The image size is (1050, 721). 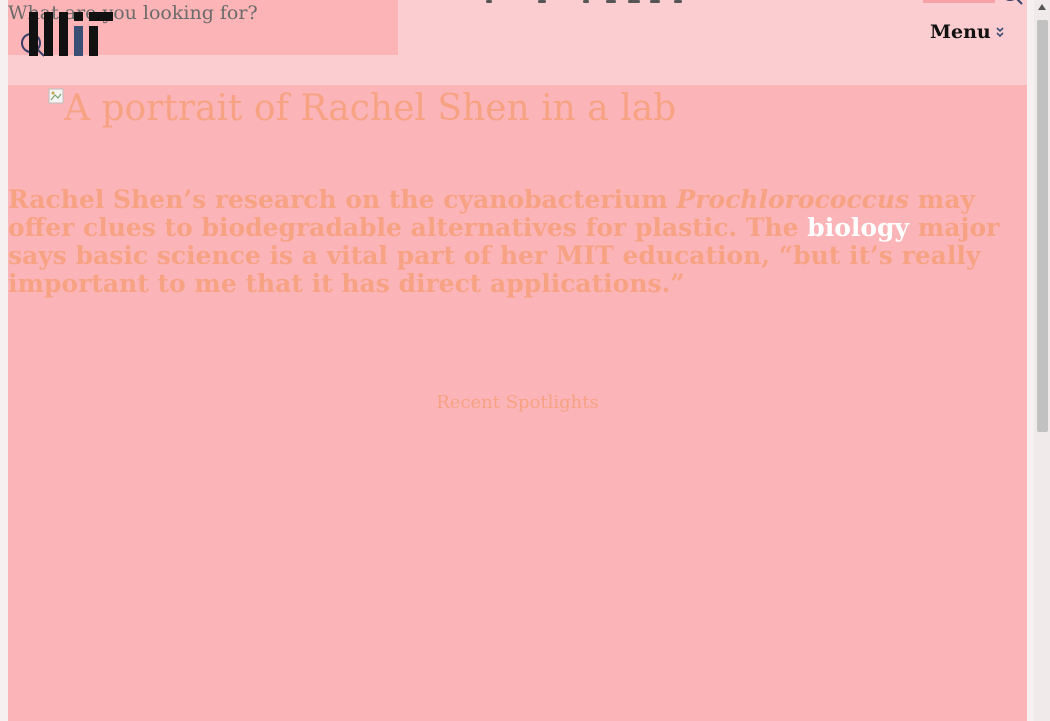 What do you see at coordinates (1042, 7) in the screenshot?
I see `scroll-up-arrow-icon` at bounding box center [1042, 7].